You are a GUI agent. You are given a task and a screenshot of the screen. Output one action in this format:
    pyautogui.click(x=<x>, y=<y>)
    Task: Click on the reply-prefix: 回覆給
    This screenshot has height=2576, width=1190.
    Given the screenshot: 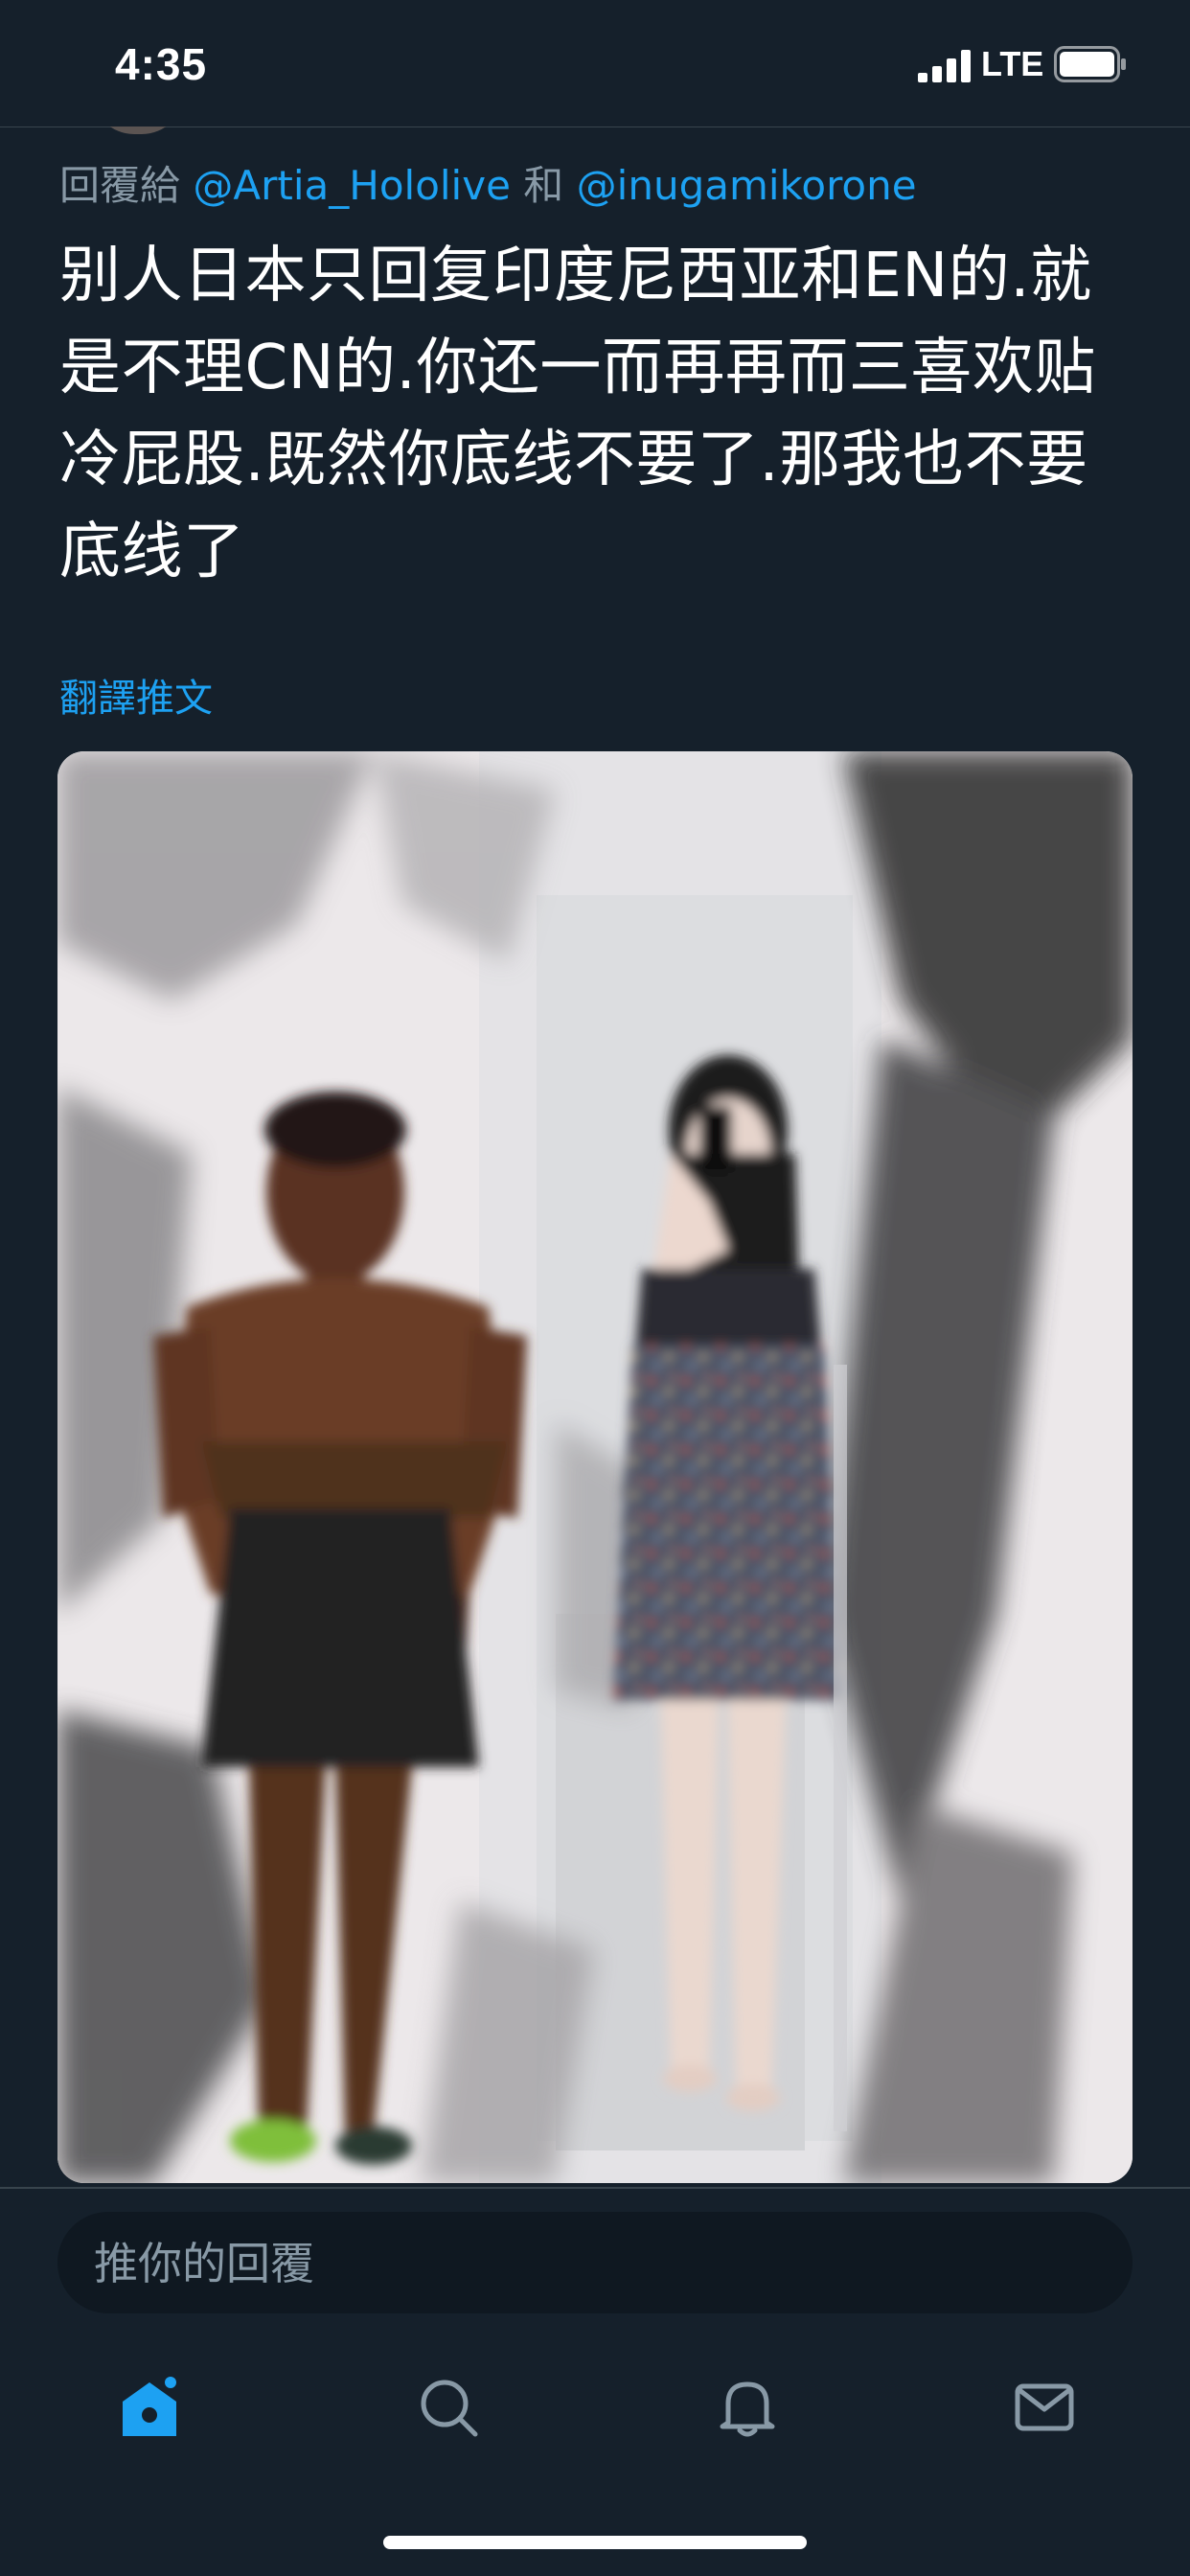 What is the action you would take?
    pyautogui.click(x=120, y=185)
    